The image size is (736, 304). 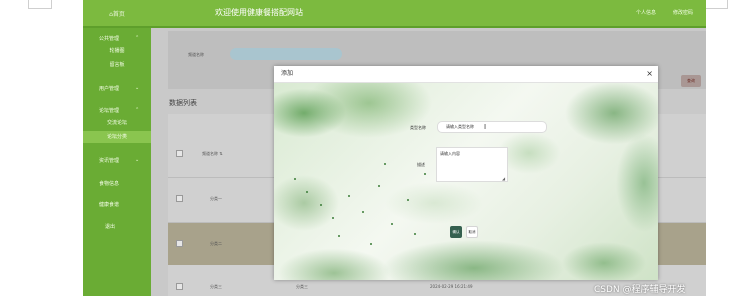 What do you see at coordinates (716, 4) in the screenshot?
I see `window-corner-box-right` at bounding box center [716, 4].